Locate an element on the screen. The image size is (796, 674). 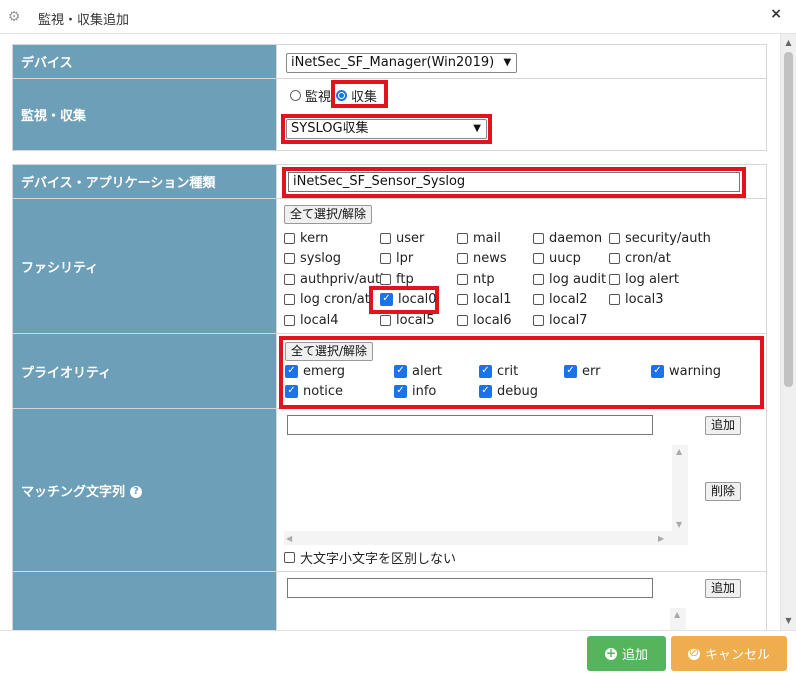
dialog-title: 監視・収集追加 is located at coordinates (84, 20).